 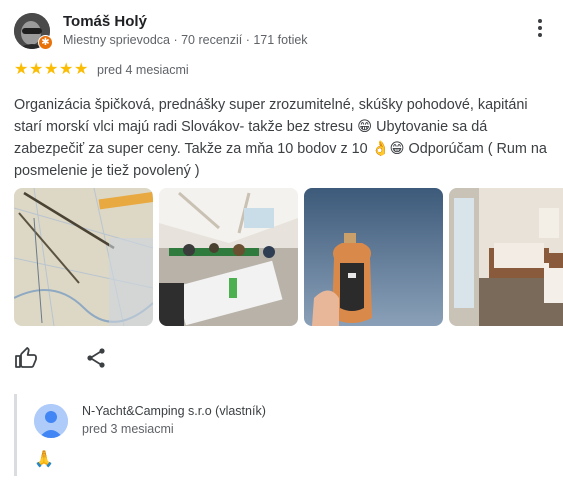 I want to click on photo-nautical-chart, so click(x=83, y=257).